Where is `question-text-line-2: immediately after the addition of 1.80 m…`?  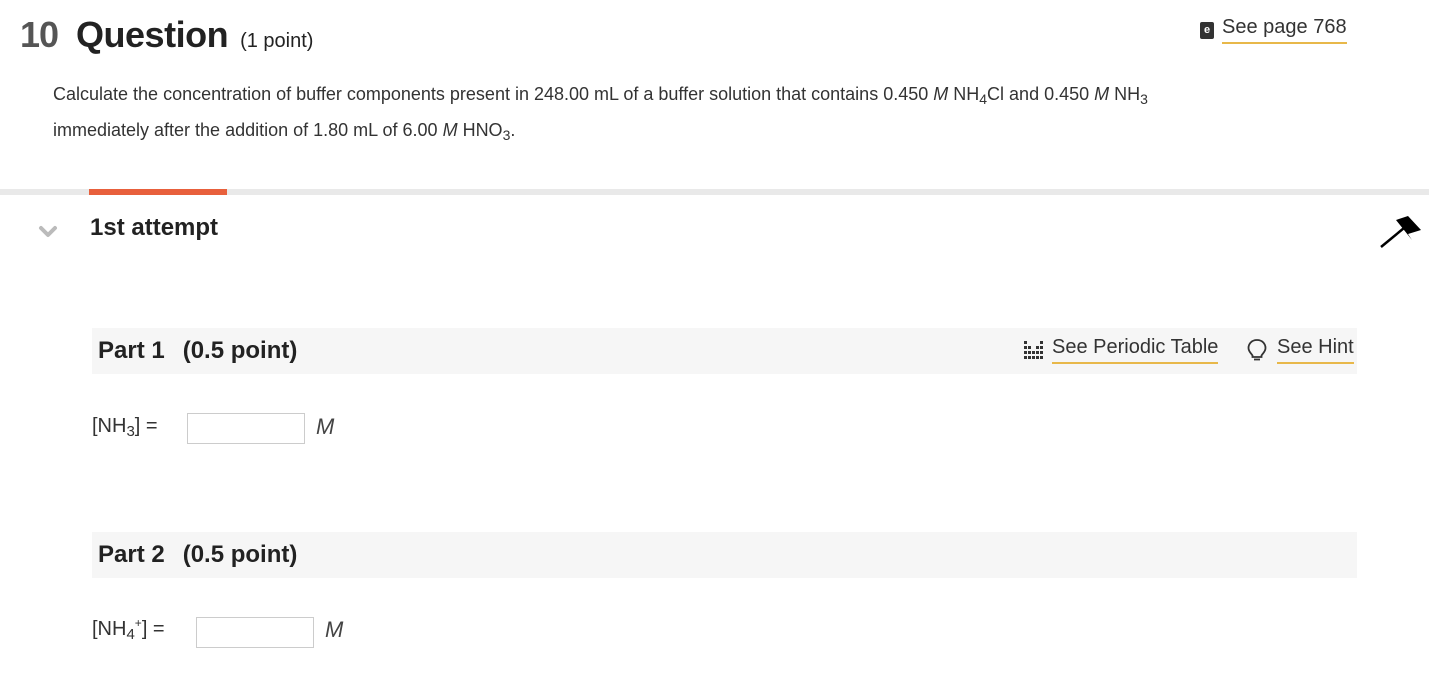
question-text-line-2: immediately after the addition of 1.80 m… is located at coordinates (284, 131).